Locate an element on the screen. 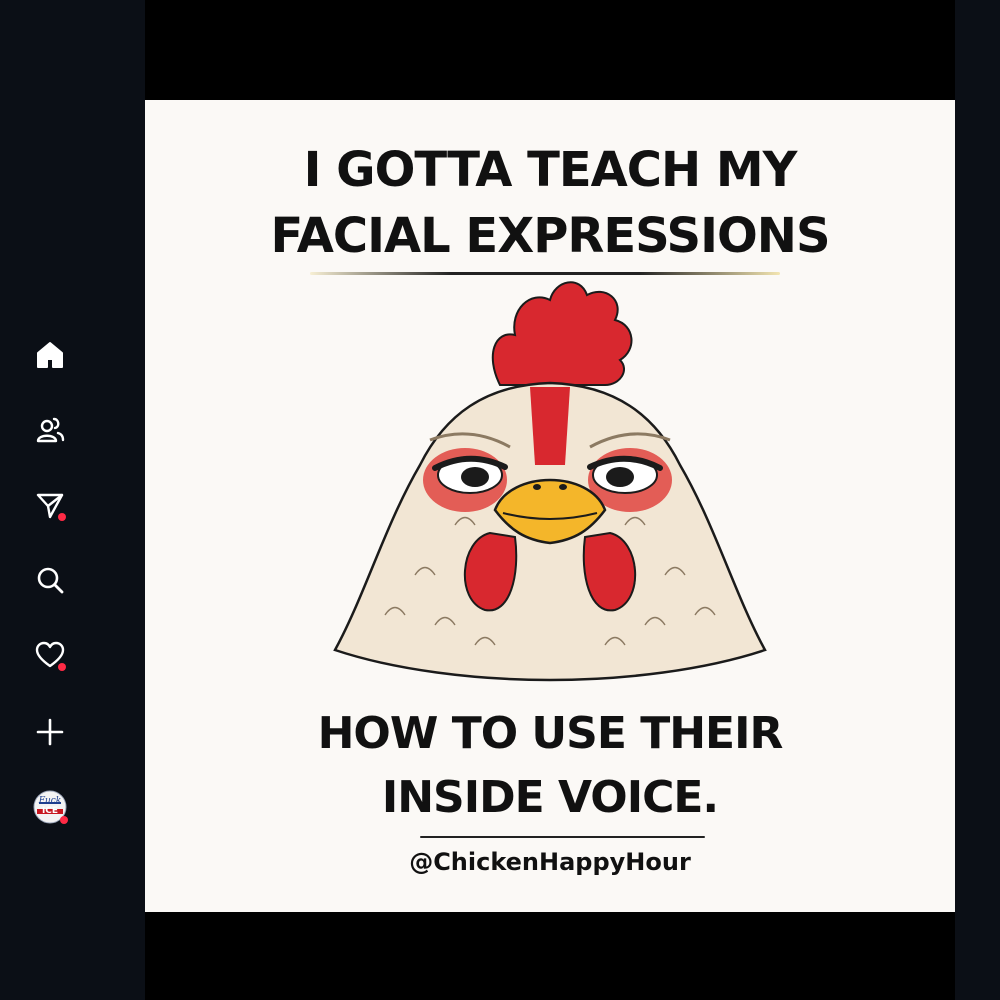 Image resolution: width=1000 pixels, height=1000 pixels. sidebar-item-search is located at coordinates (50, 580).